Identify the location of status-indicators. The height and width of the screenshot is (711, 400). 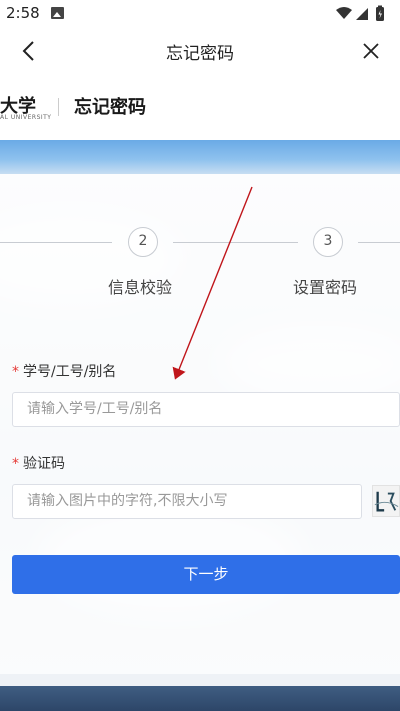
(360, 13).